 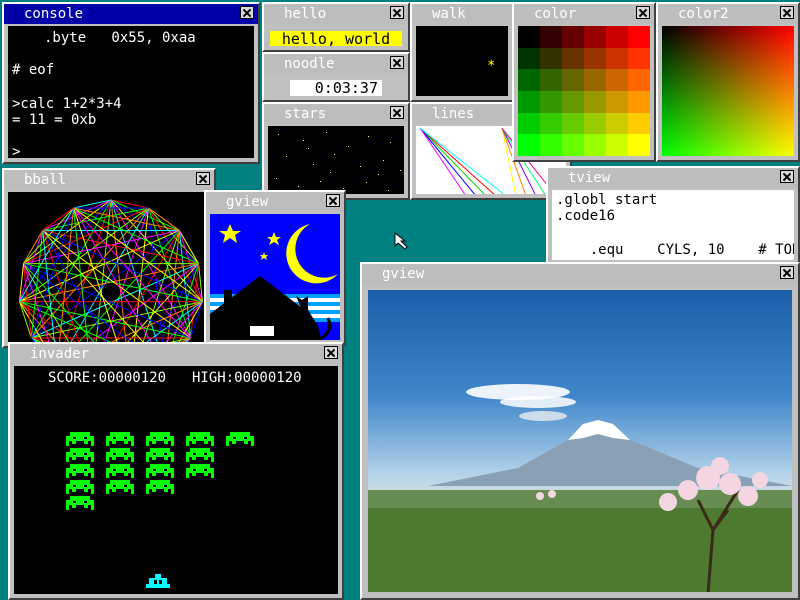 What do you see at coordinates (54, 120) in the screenshot?
I see `console-line: = 11 = 0xb` at bounding box center [54, 120].